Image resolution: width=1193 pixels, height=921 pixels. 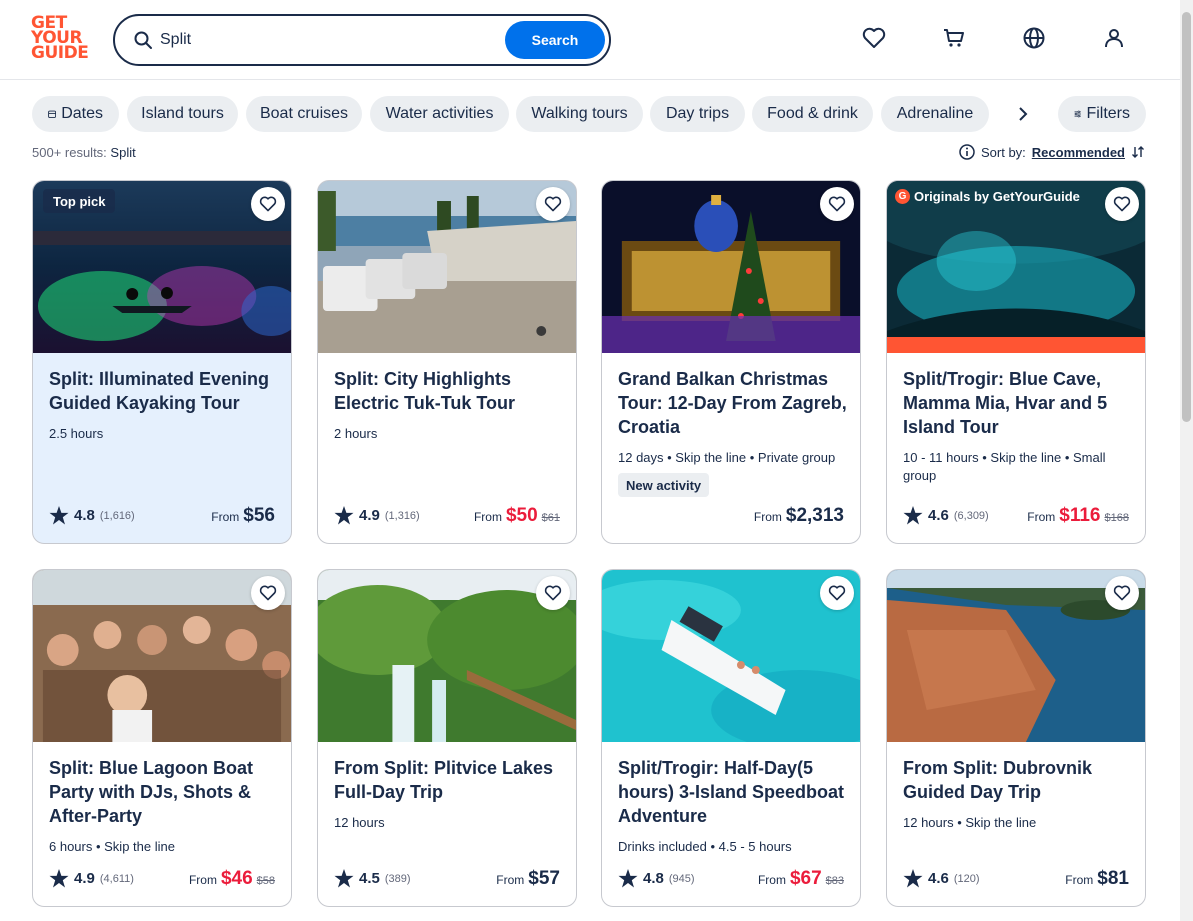 What do you see at coordinates (1186, 460) in the screenshot?
I see `scrollbar` at bounding box center [1186, 460].